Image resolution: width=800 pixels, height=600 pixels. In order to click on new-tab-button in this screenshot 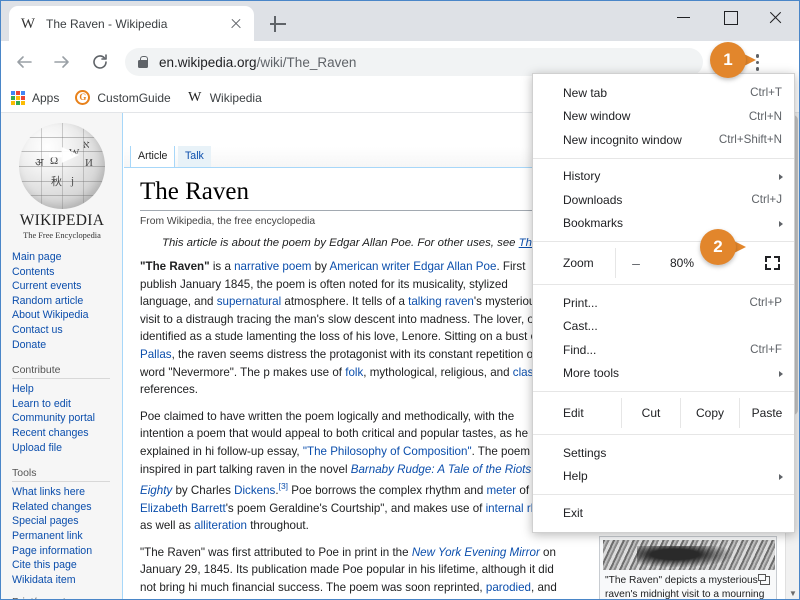, I will do `click(278, 24)`.